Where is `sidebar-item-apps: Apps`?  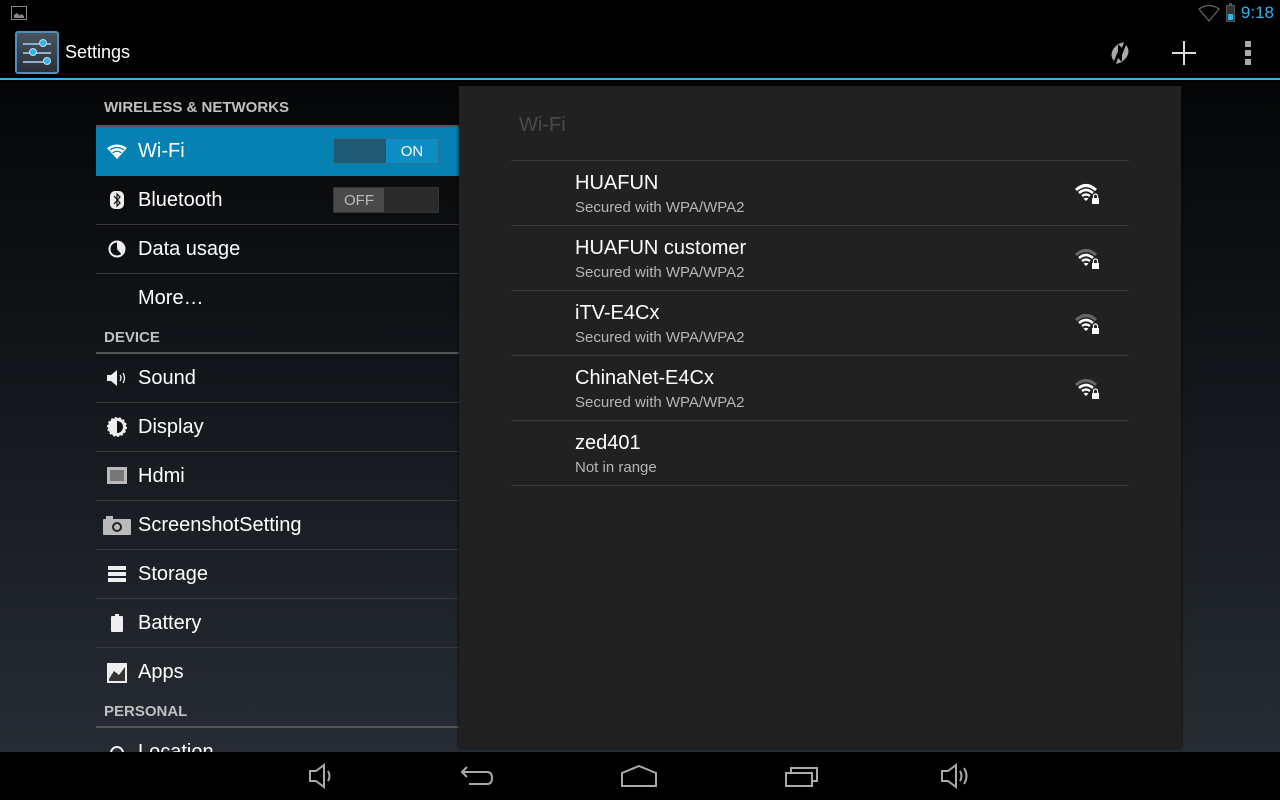 sidebar-item-apps: Apps is located at coordinates (277, 672).